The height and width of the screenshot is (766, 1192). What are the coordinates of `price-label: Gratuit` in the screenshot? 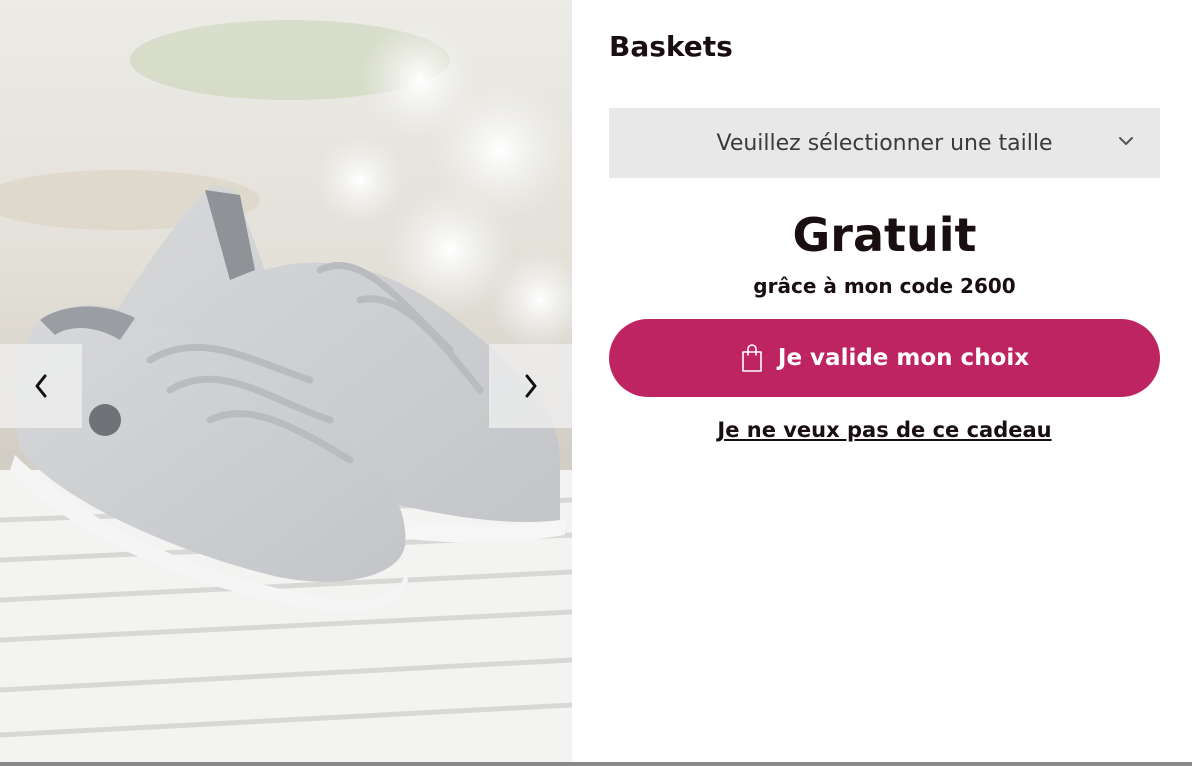 It's located at (884, 235).